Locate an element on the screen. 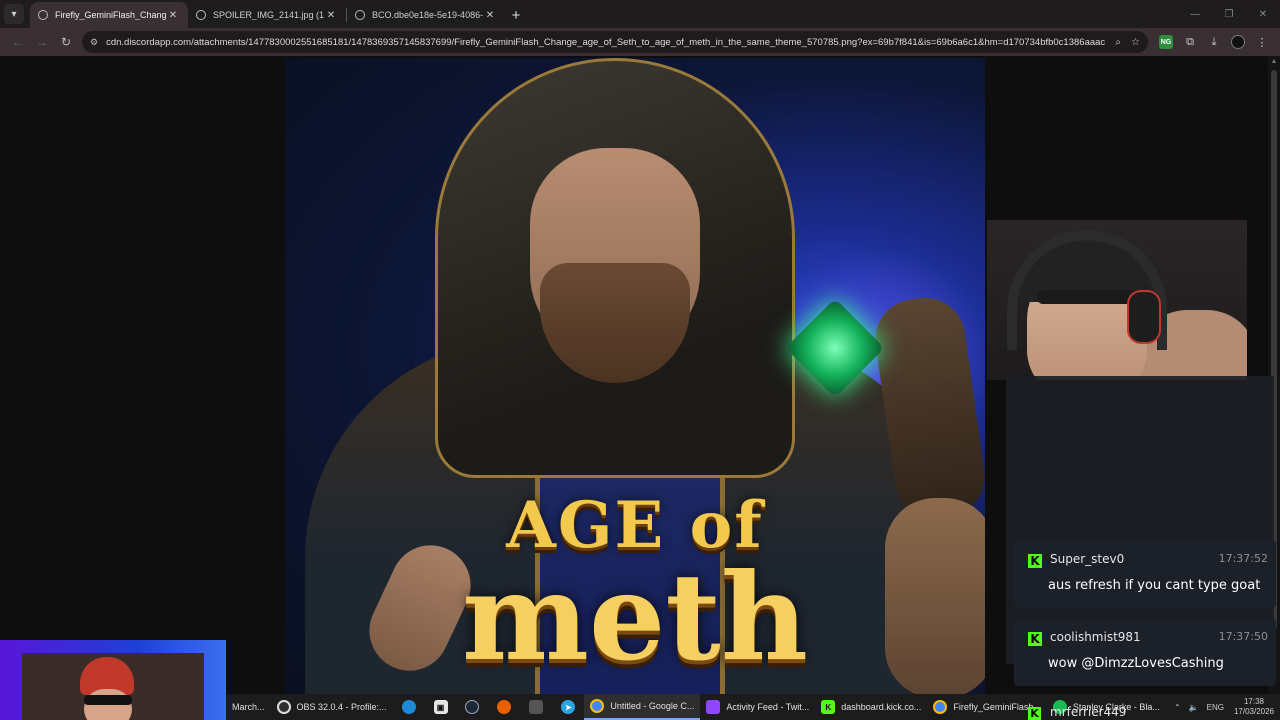 Image resolution: width=1280 pixels, height=720 pixels. chevron-up-icon: ⌃ is located at coordinates (1177, 707).